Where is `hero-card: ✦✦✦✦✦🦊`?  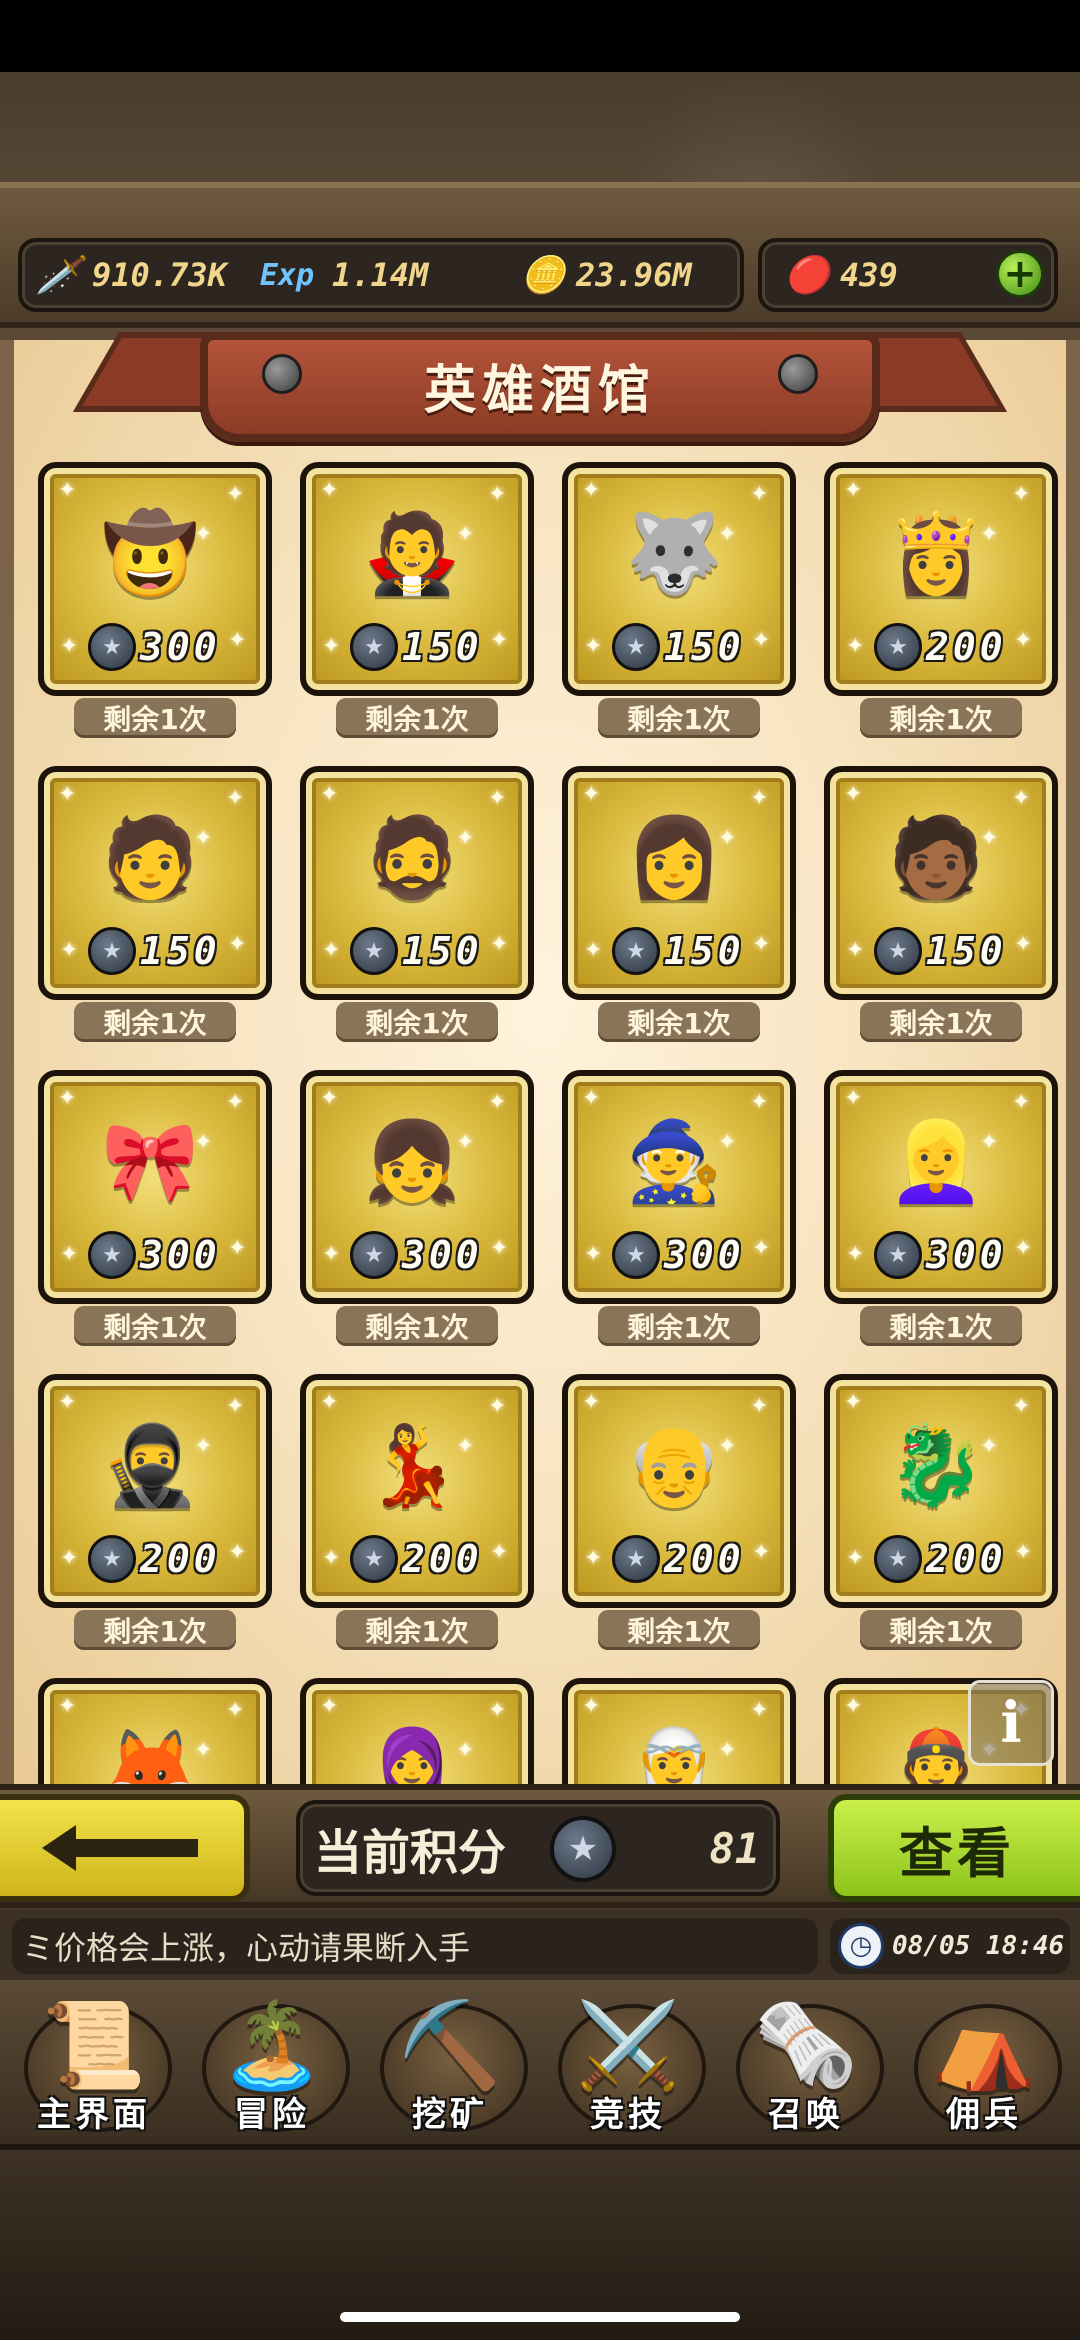 hero-card: ✦✦✦✦✦🦊 is located at coordinates (155, 1734).